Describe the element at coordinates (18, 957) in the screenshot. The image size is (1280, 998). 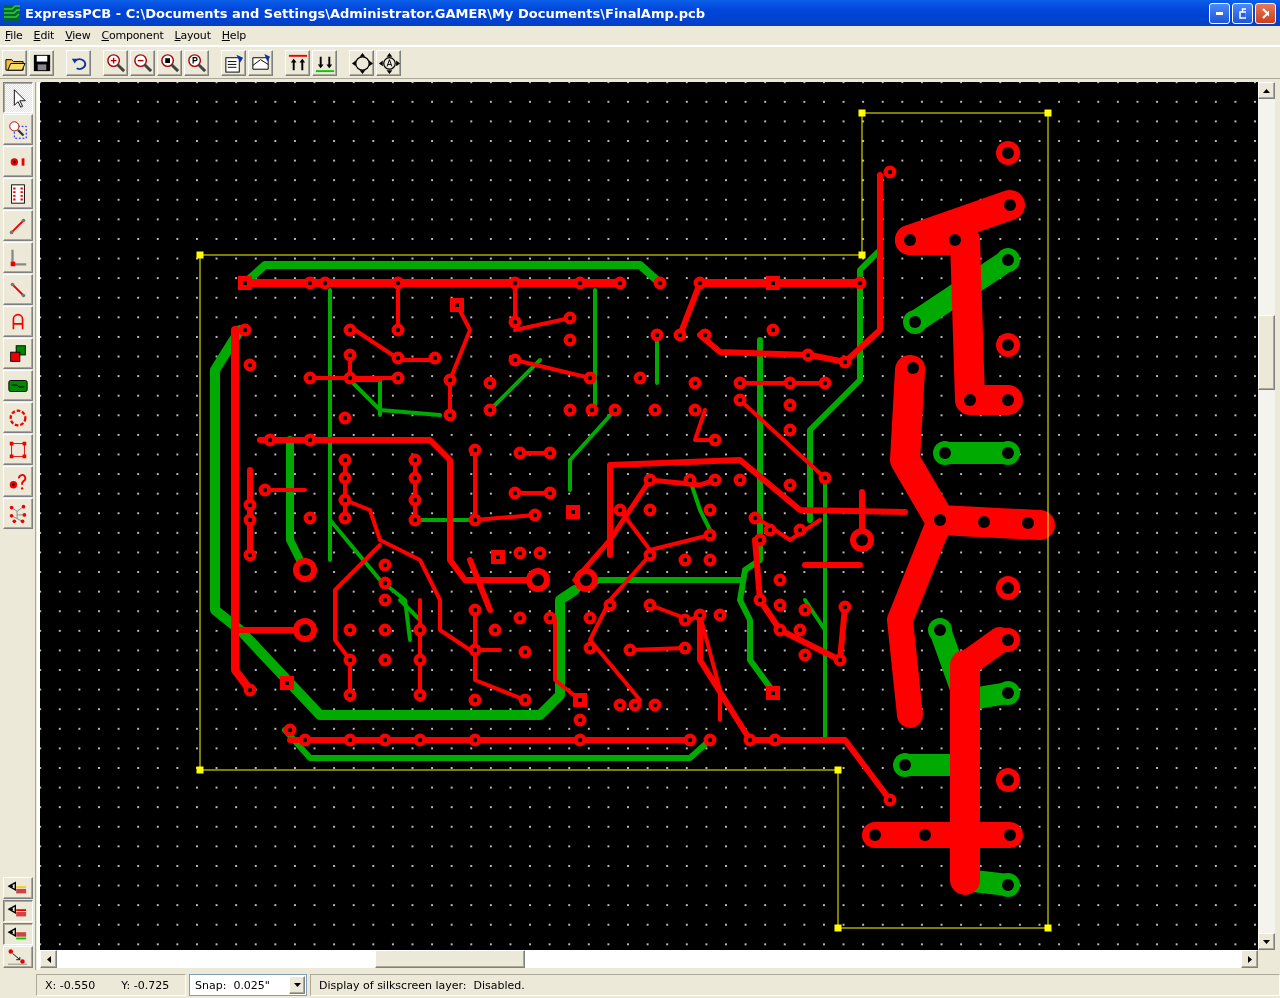
I see `ratsnest-icon` at that location.